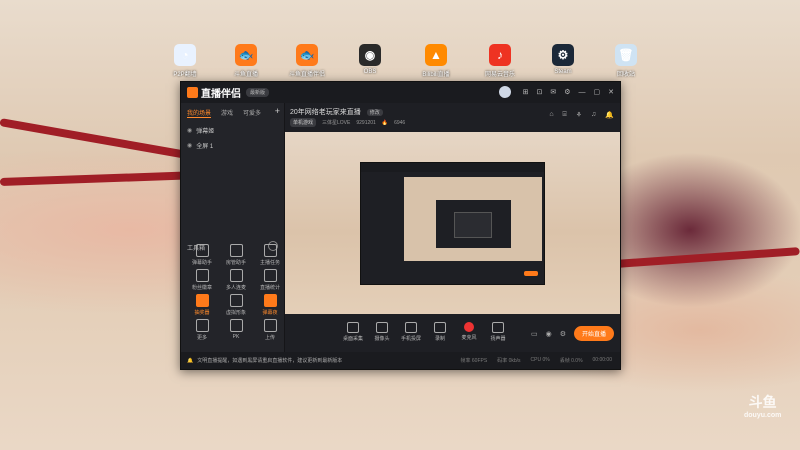  What do you see at coordinates (563, 55) in the screenshot?
I see `app-icon: ⚙` at bounding box center [563, 55].